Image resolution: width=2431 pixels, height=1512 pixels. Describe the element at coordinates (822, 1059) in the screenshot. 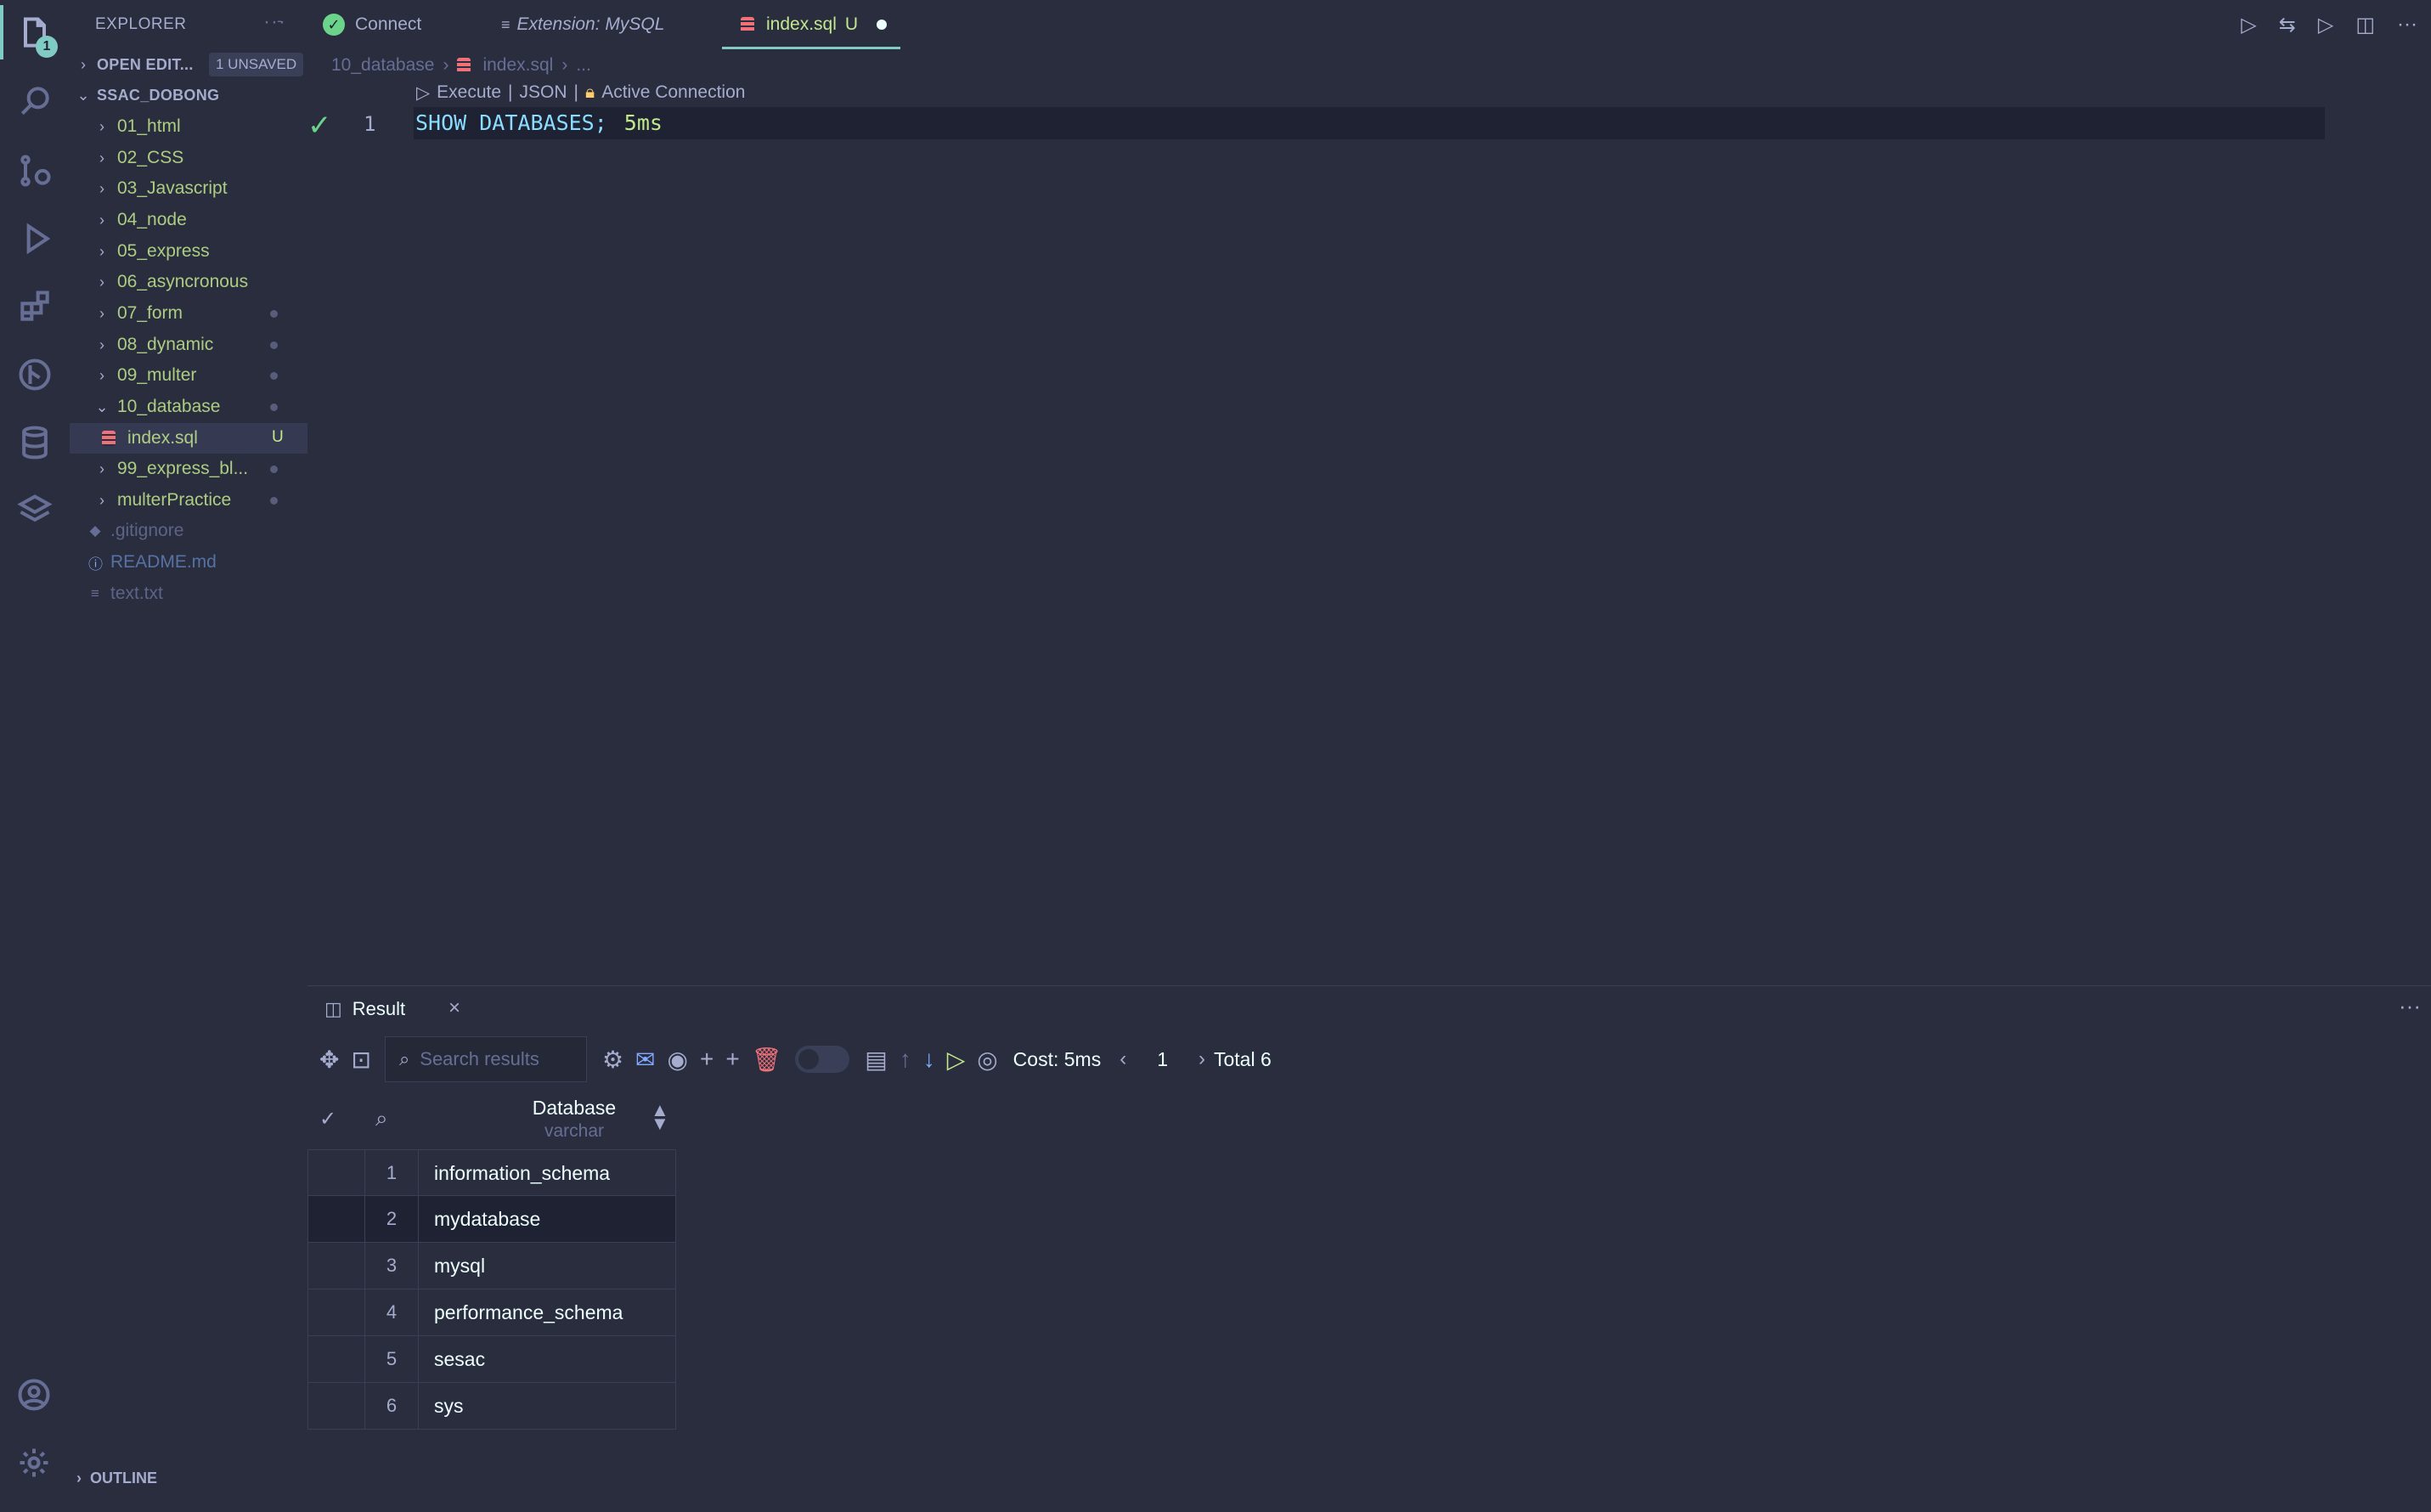

I see `toggle-switch` at that location.